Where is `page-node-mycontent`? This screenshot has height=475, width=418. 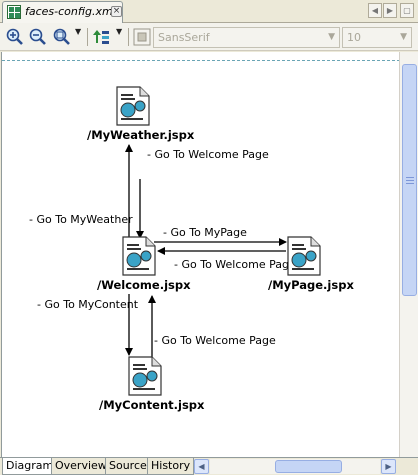 page-node-mycontent is located at coordinates (145, 376).